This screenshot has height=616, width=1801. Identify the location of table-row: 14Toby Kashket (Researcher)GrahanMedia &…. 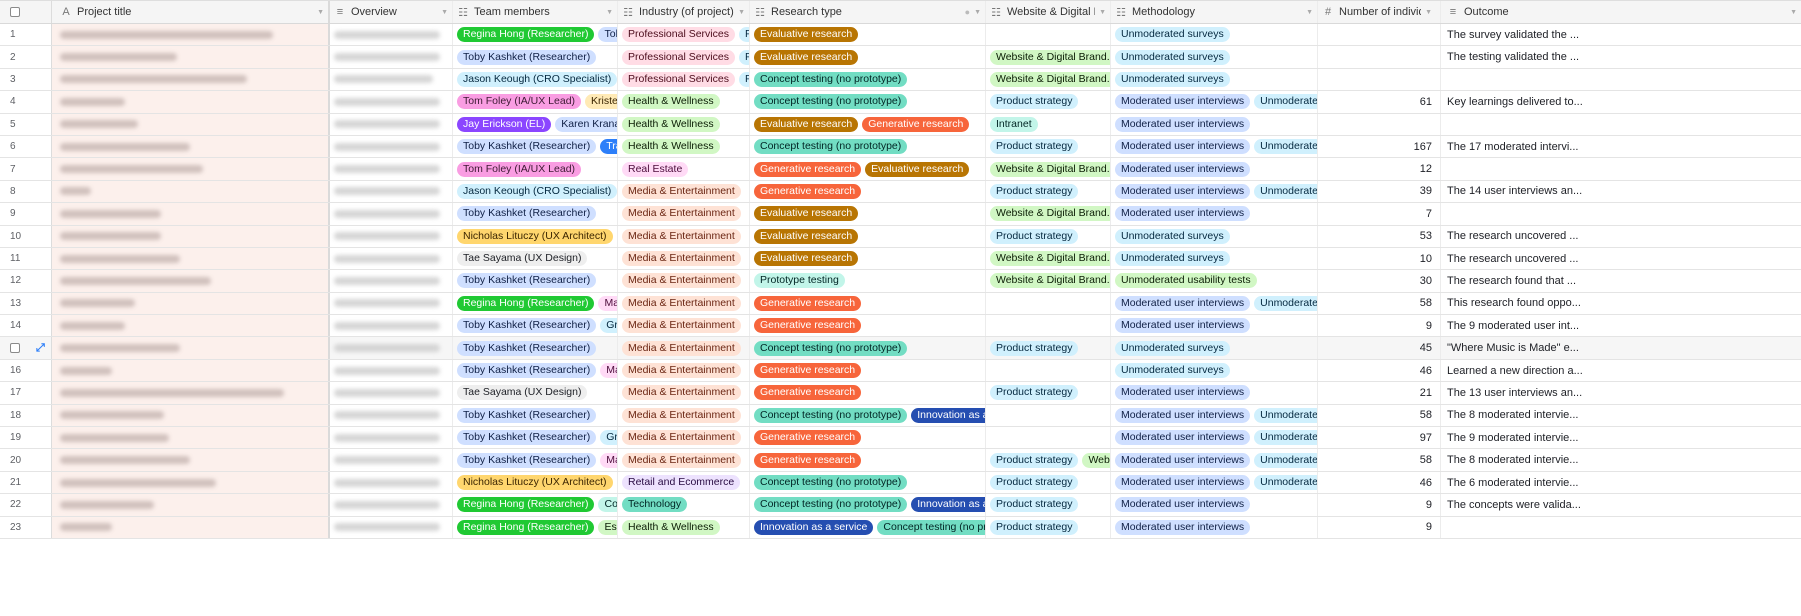
(900, 326).